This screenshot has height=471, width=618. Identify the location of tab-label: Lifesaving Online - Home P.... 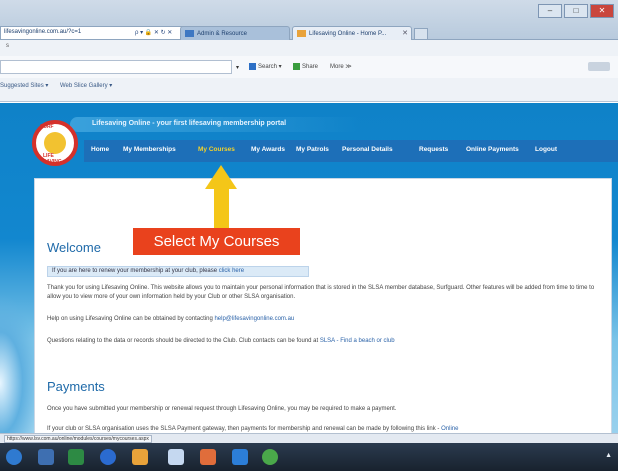
(348, 34).